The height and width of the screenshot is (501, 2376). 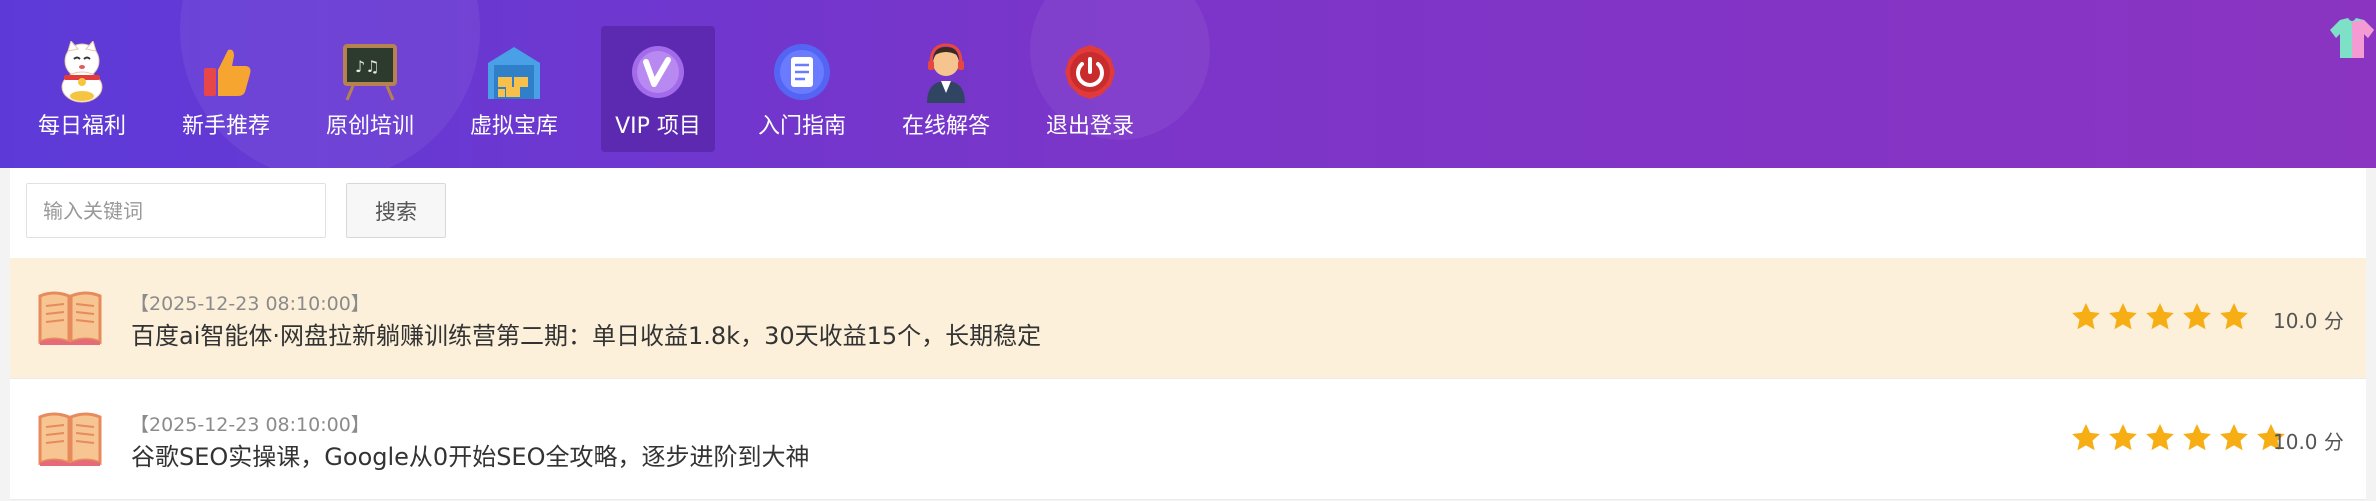 I want to click on nav-item-original-training: ♪♫ 原创培训, so click(x=370, y=89).